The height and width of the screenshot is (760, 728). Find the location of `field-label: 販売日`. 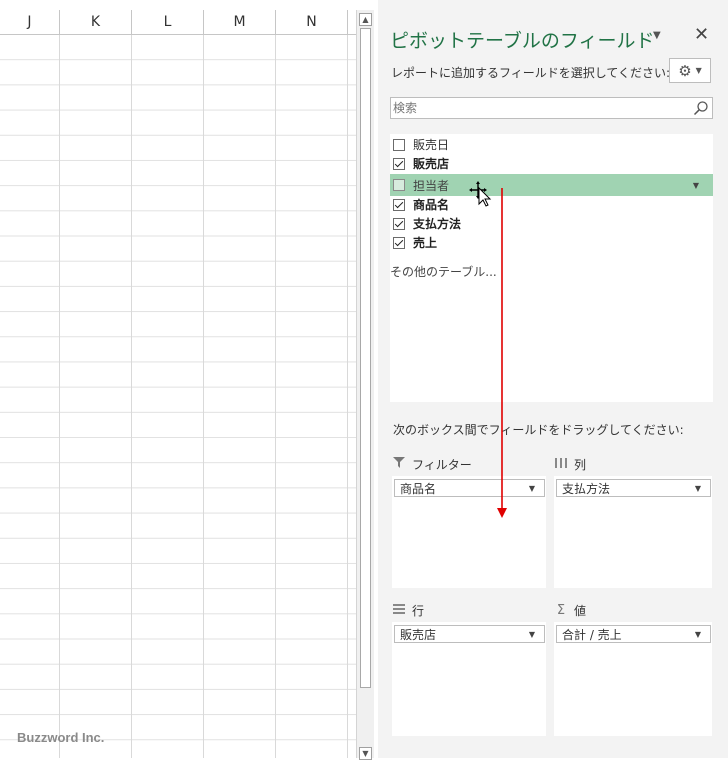

field-label: 販売日 is located at coordinates (431, 145).